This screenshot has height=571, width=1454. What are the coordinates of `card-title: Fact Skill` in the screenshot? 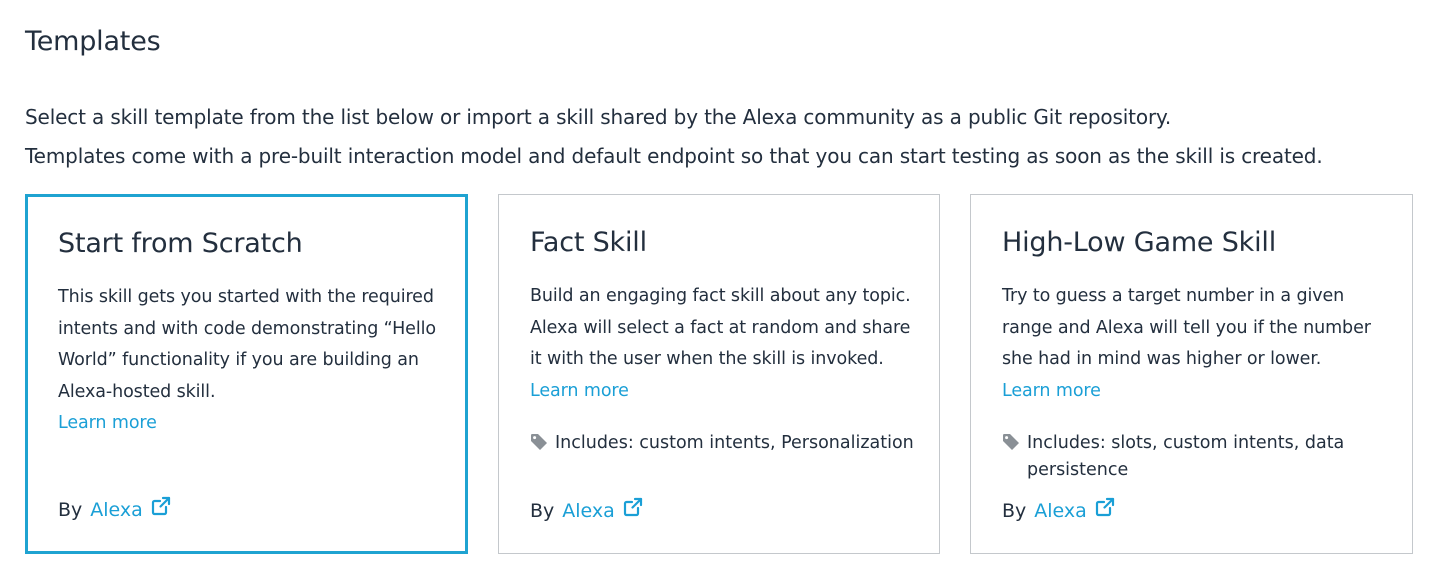 It's located at (588, 242).